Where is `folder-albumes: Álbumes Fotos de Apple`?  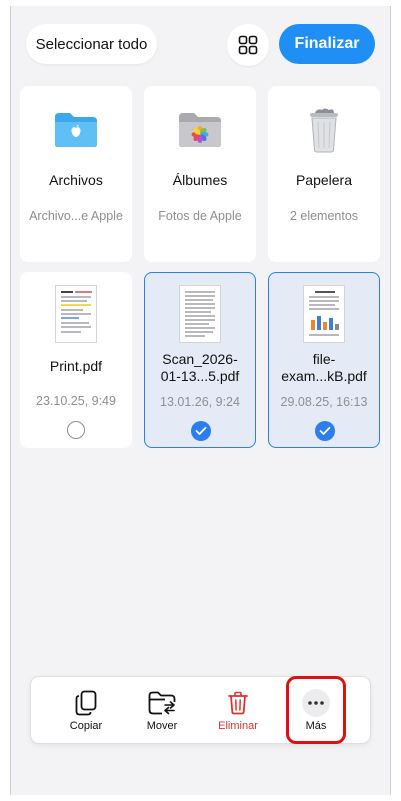
folder-albumes: Álbumes Fotos de Apple is located at coordinates (200, 174).